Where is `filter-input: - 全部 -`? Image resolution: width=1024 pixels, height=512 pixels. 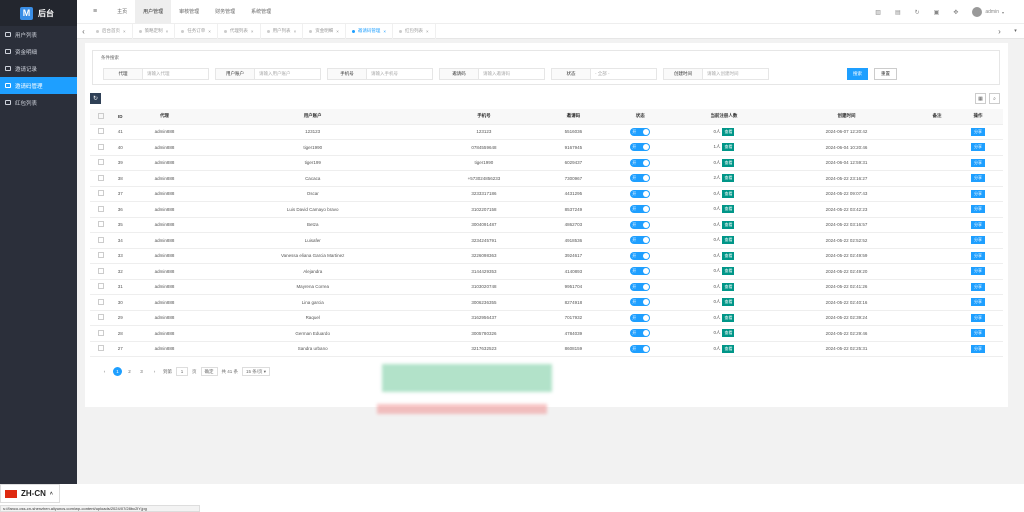 filter-input: - 全部 - is located at coordinates (624, 74).